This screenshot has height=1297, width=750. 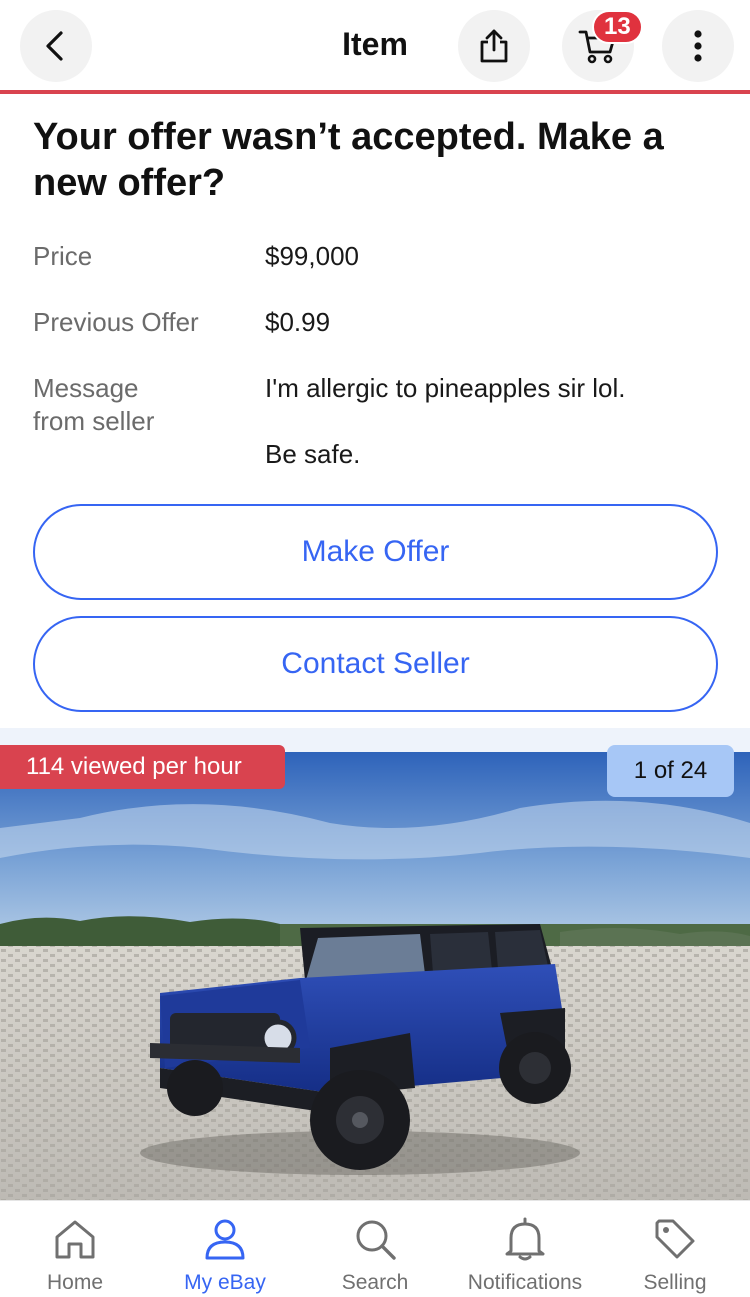 I want to click on seller-message-text-line2: Be safe., so click(x=313, y=454).